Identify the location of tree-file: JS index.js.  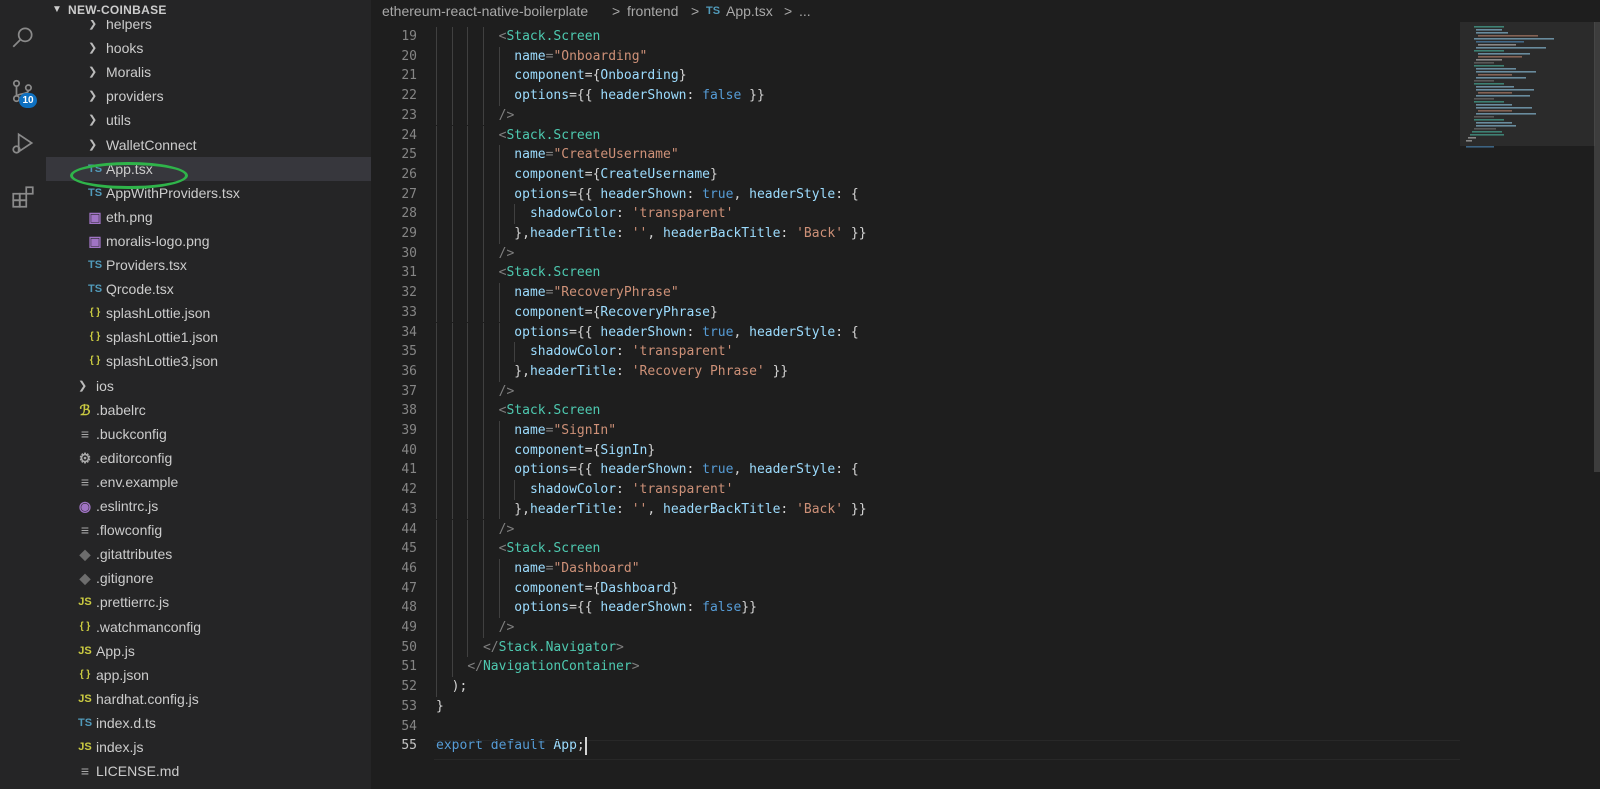
(208, 747).